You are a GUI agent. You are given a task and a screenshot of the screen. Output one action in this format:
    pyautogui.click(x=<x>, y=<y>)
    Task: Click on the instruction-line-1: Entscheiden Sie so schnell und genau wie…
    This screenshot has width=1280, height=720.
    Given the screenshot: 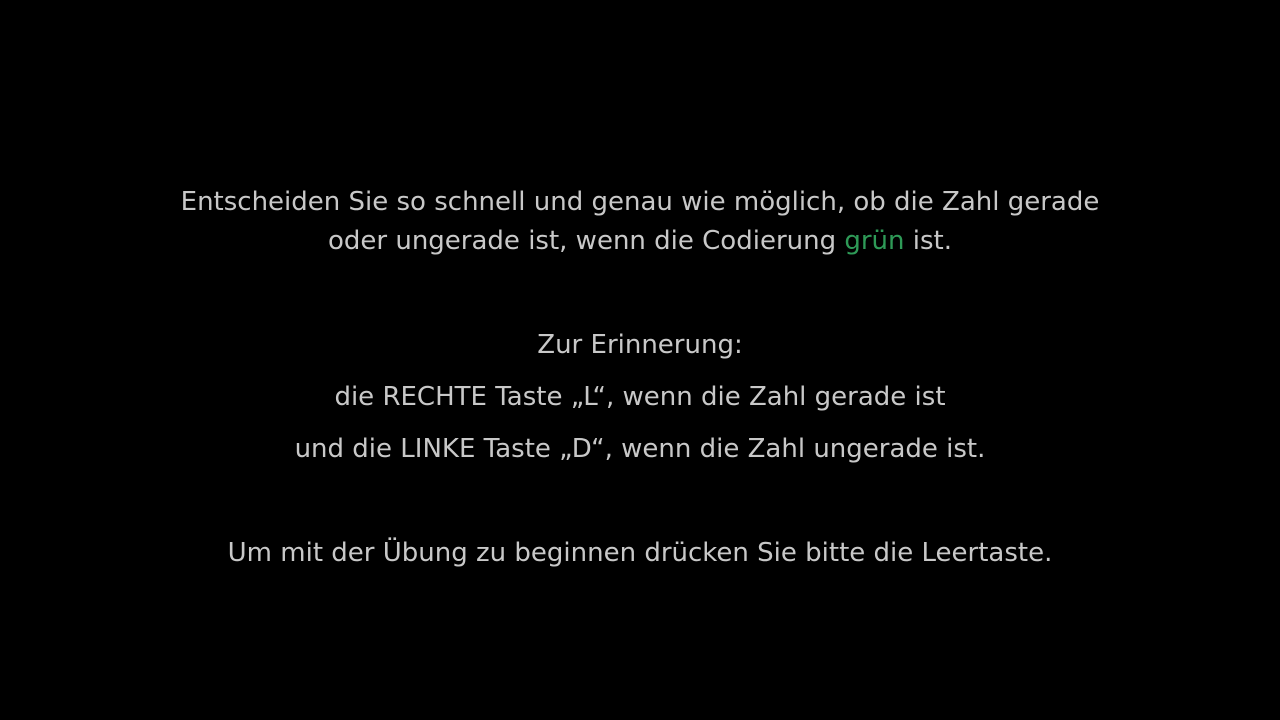 What is the action you would take?
    pyautogui.click(x=640, y=202)
    